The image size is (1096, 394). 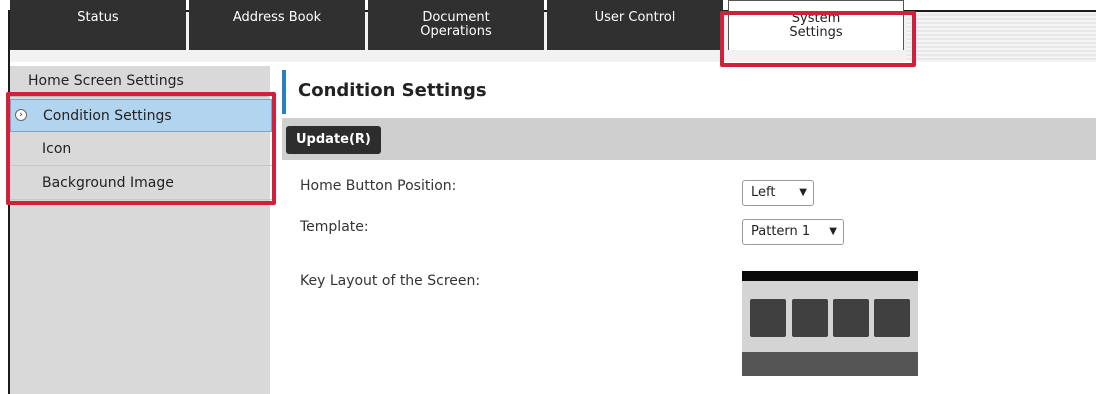 I want to click on key-layout-label: Key Layout of the Screen:, so click(x=390, y=281).